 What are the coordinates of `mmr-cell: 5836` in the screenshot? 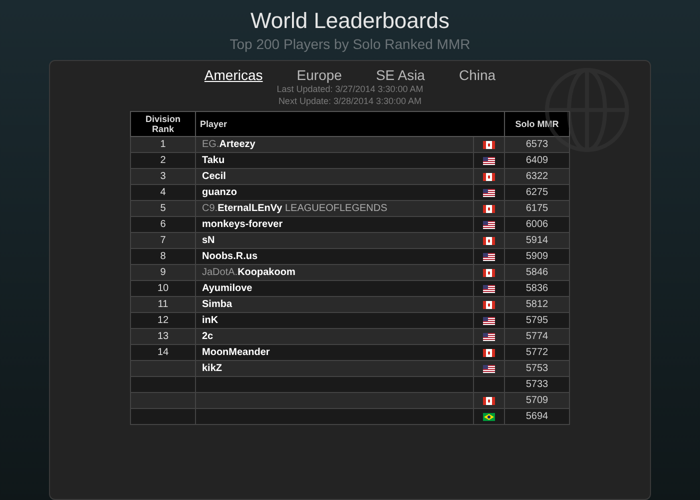 It's located at (537, 288).